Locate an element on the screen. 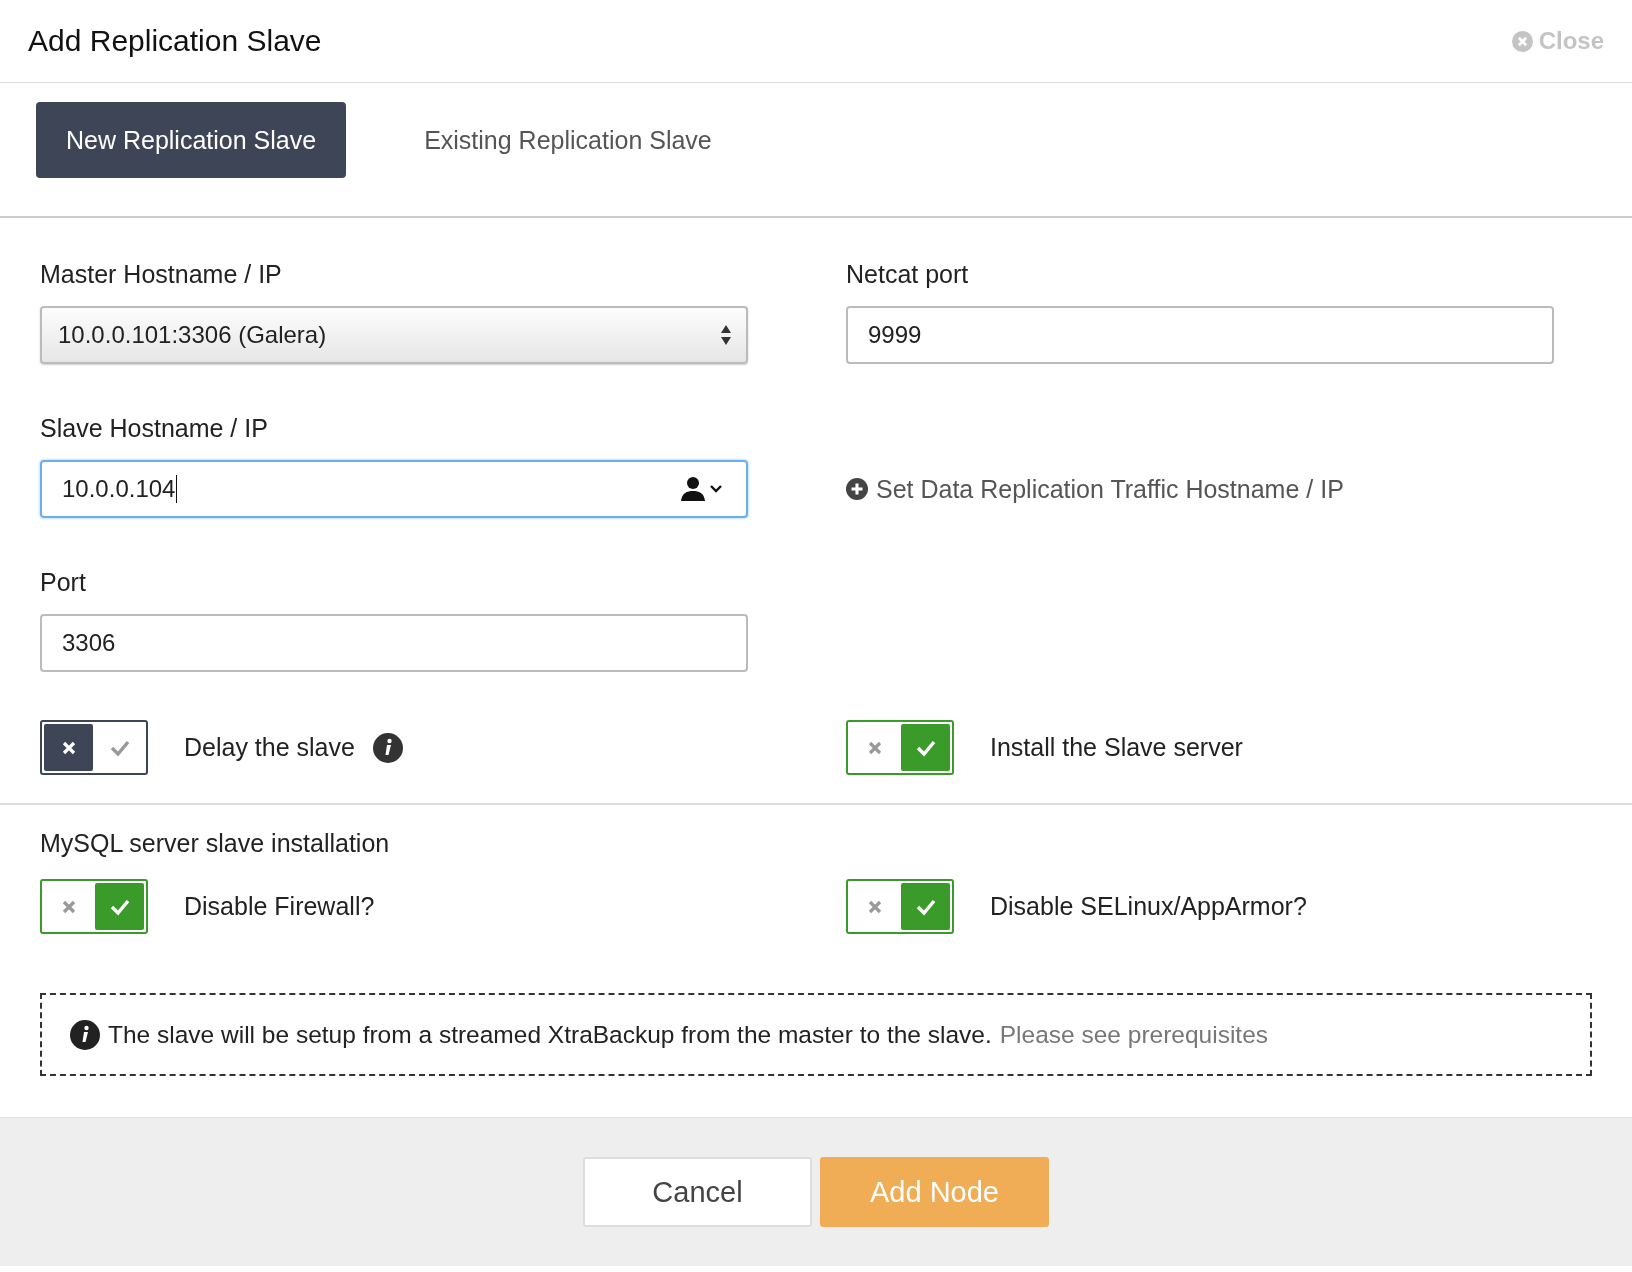  toggle-label: Install the Slave server is located at coordinates (1116, 747).